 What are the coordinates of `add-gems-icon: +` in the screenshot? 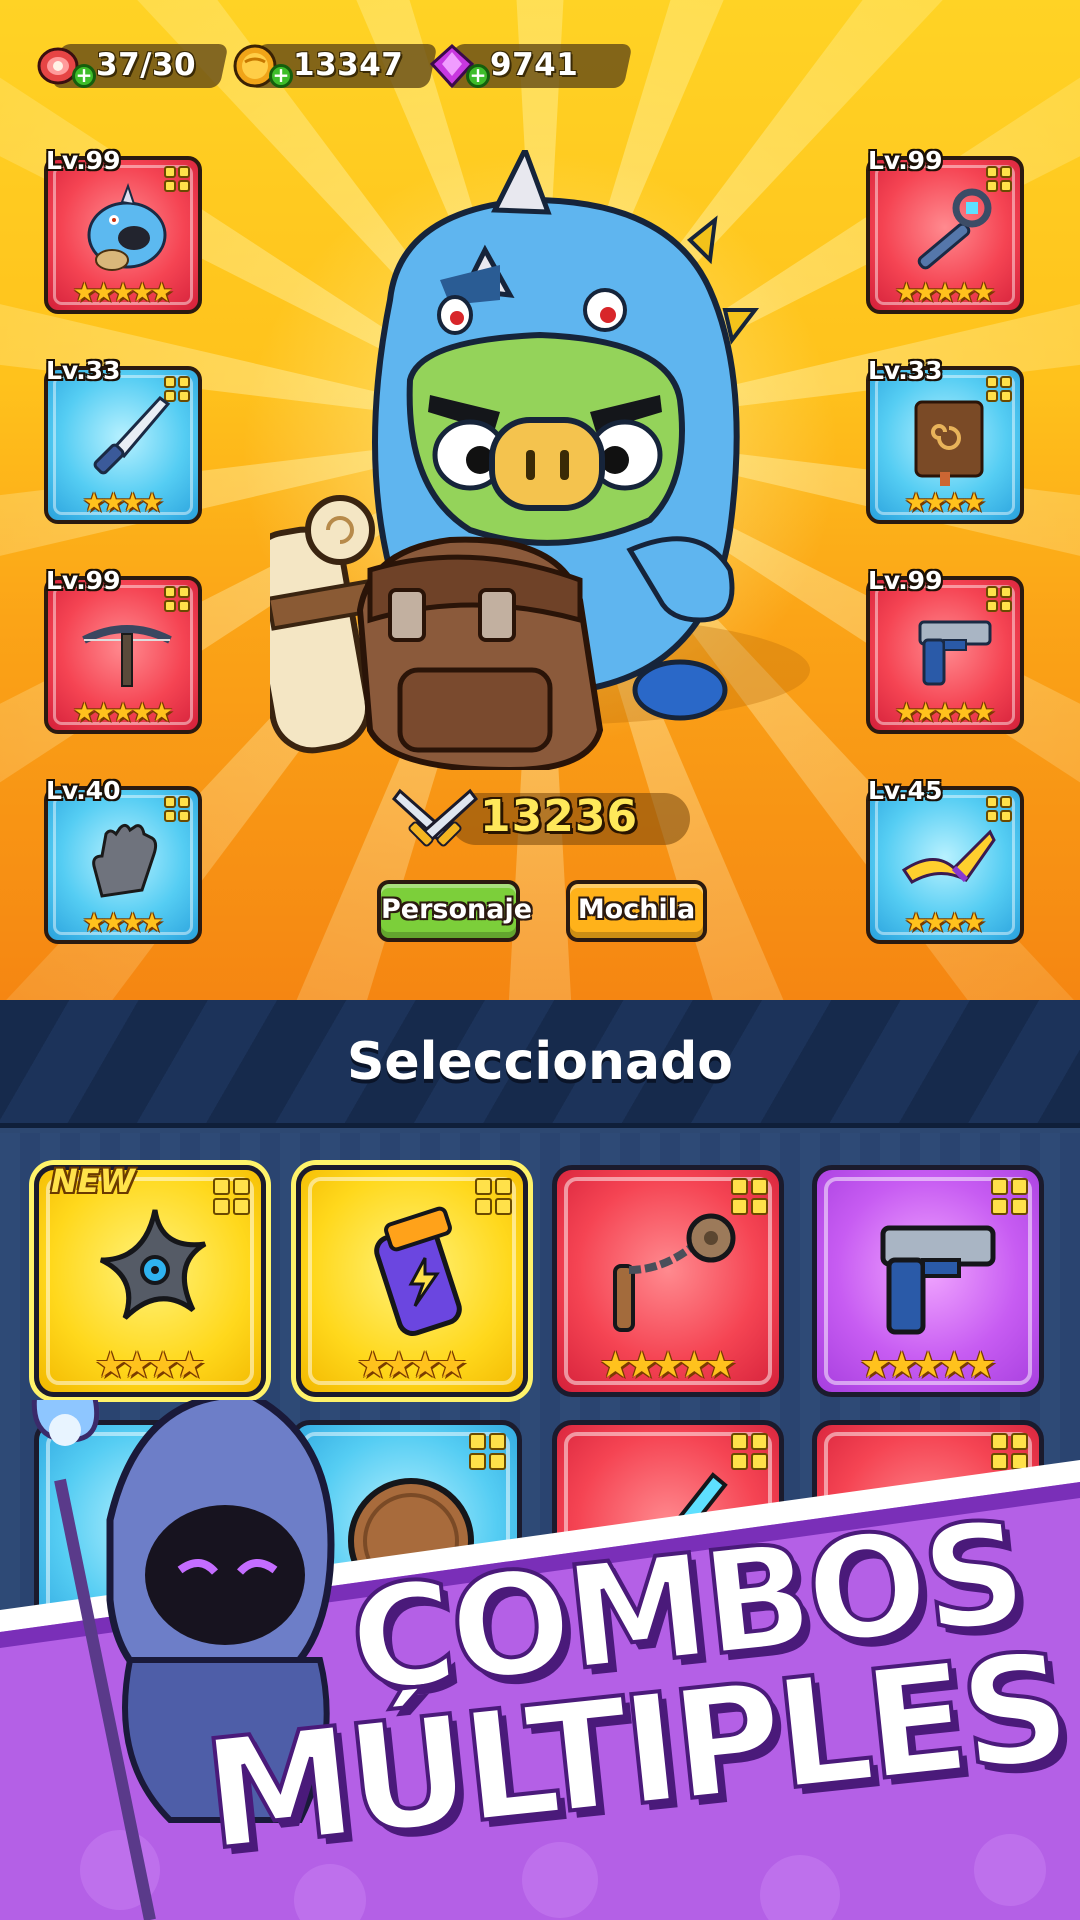 It's located at (478, 76).